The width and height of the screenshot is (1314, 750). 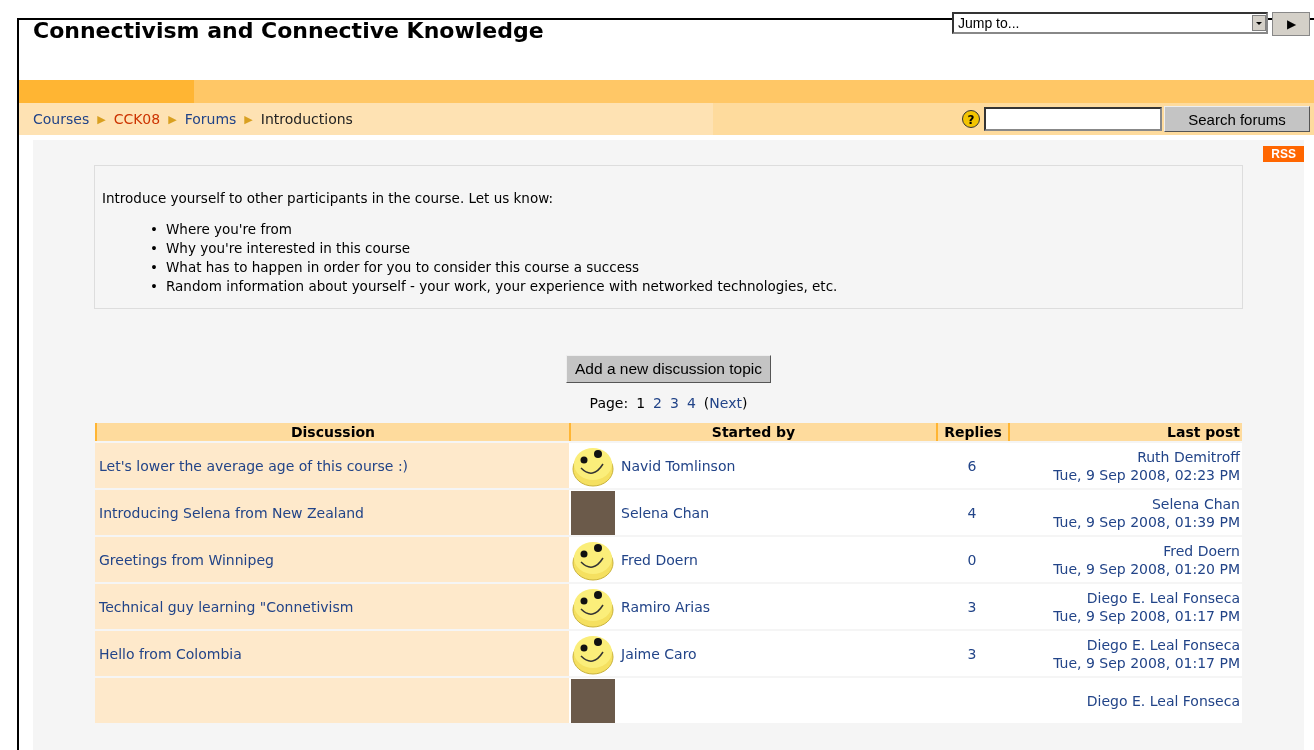 I want to click on column-header: Replies, so click(x=972, y=432).